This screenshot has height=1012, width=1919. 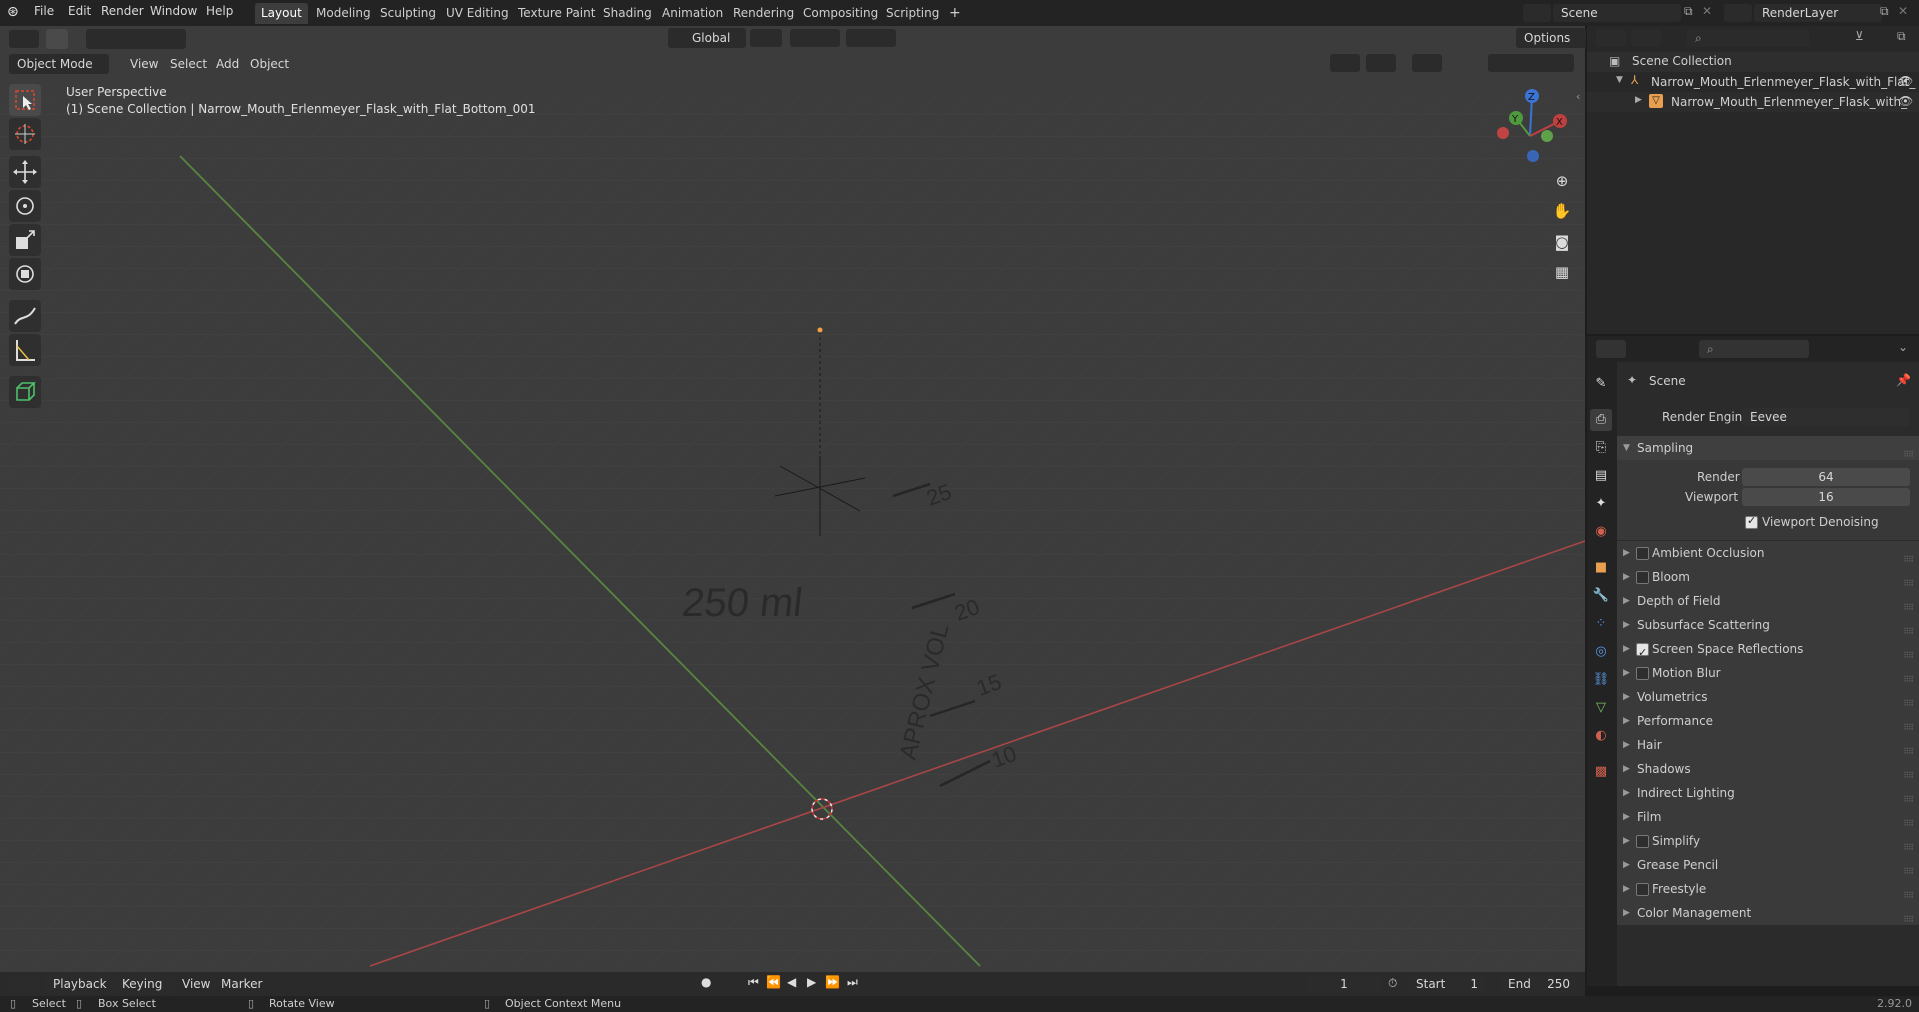 What do you see at coordinates (763, 13) in the screenshot?
I see `tab-rendering: Rendering` at bounding box center [763, 13].